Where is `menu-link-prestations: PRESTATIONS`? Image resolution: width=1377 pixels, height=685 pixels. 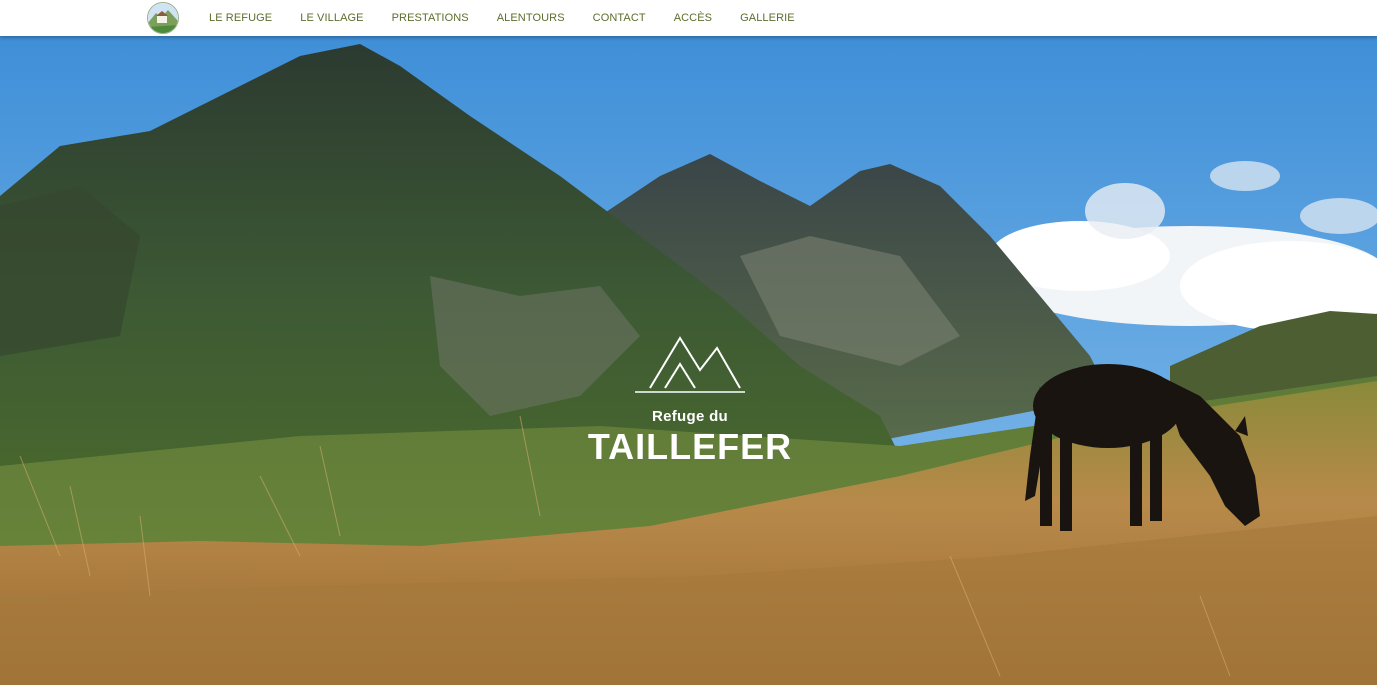
menu-link-prestations: PRESTATIONS is located at coordinates (430, 18).